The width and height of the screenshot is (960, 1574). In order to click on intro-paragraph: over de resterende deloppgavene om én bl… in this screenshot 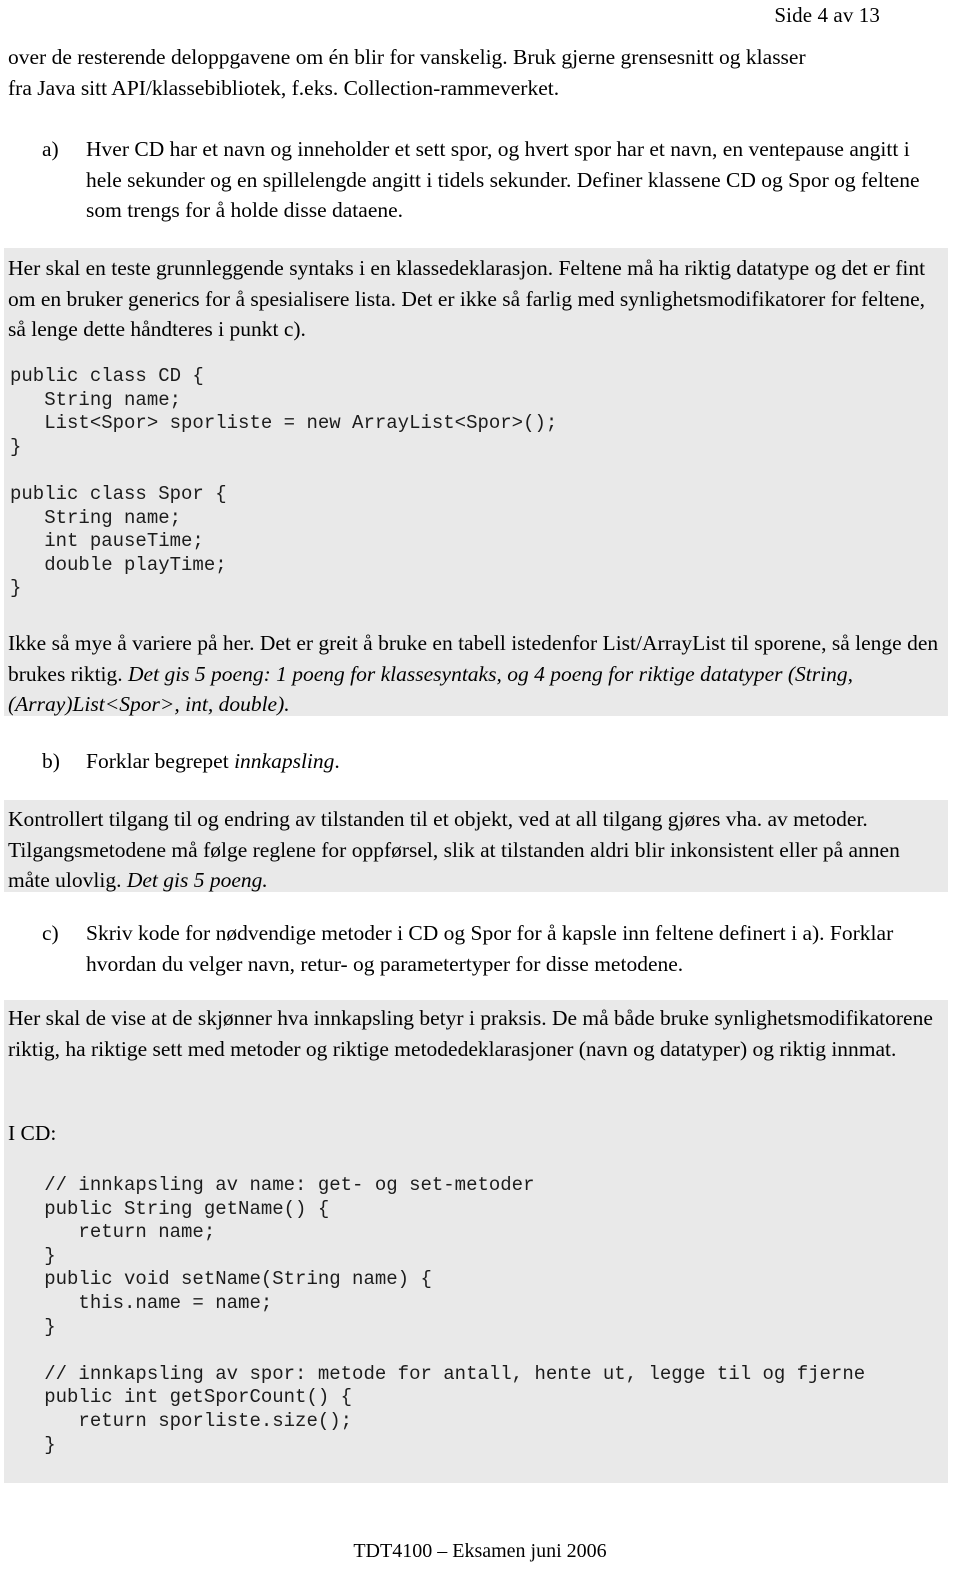, I will do `click(480, 72)`.